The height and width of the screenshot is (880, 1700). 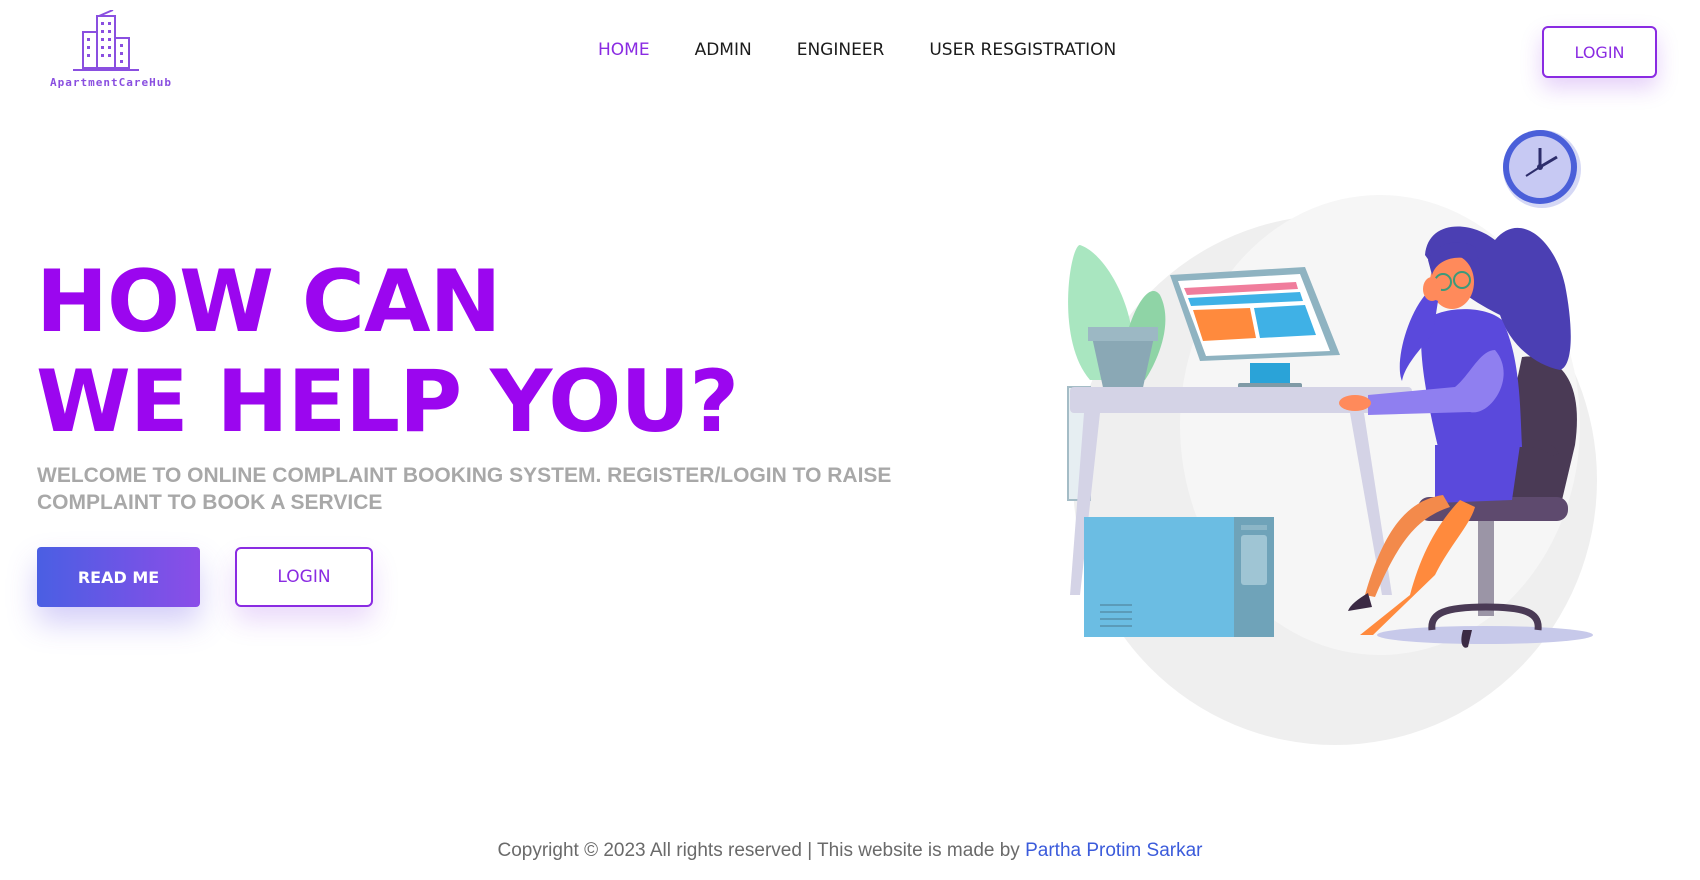 What do you see at coordinates (1542, 169) in the screenshot?
I see `clock-icon` at bounding box center [1542, 169].